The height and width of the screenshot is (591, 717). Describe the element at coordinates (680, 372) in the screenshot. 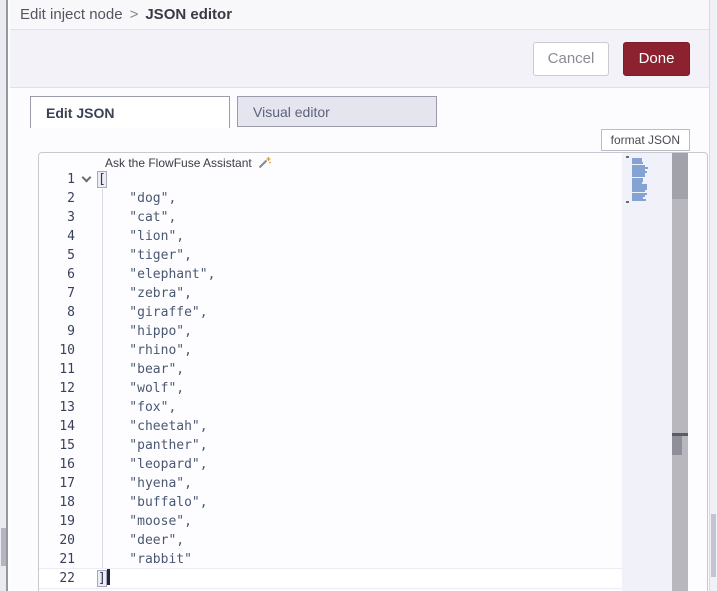

I see `editor-scrollbar-track` at that location.